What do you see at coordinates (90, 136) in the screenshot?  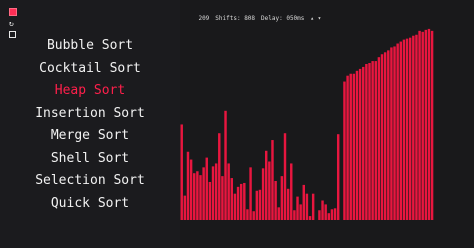 I see `algorithm-merge-sort: Merge Sort` at bounding box center [90, 136].